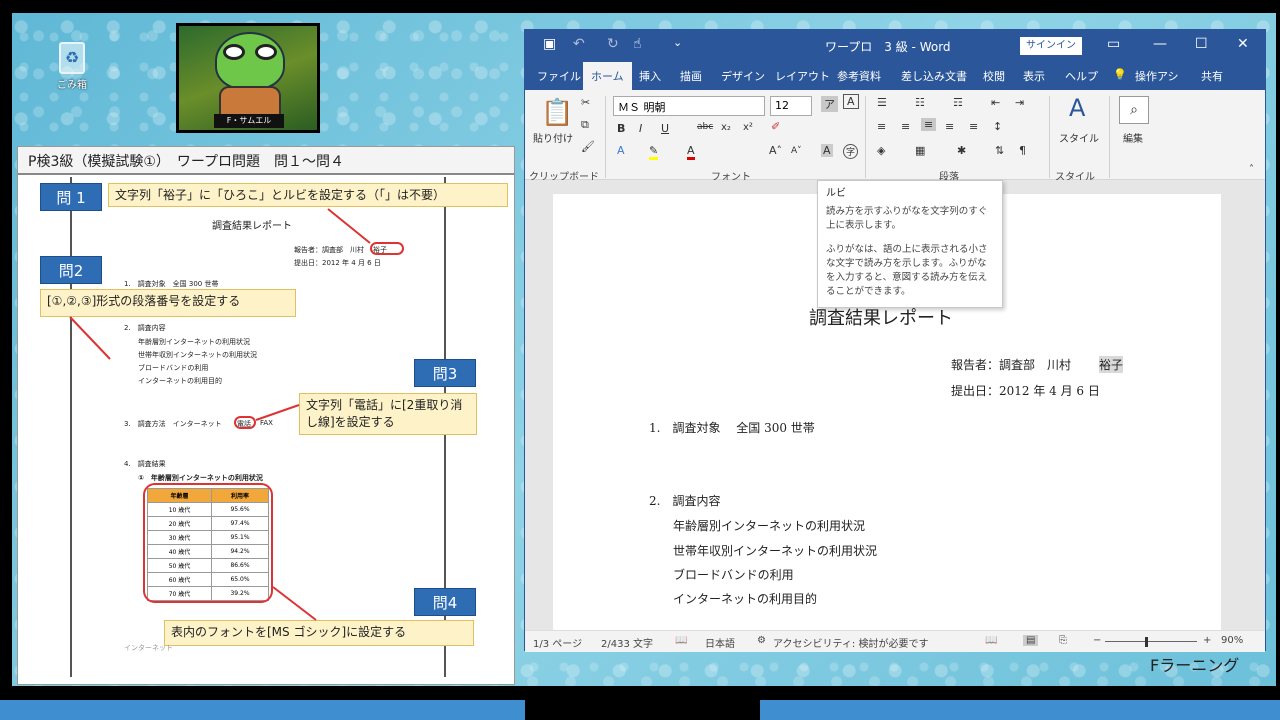 The image size is (1280, 720). What do you see at coordinates (850, 642) in the screenshot?
I see `status-accessibility: アクセシビリティ: 検討が必要です` at bounding box center [850, 642].